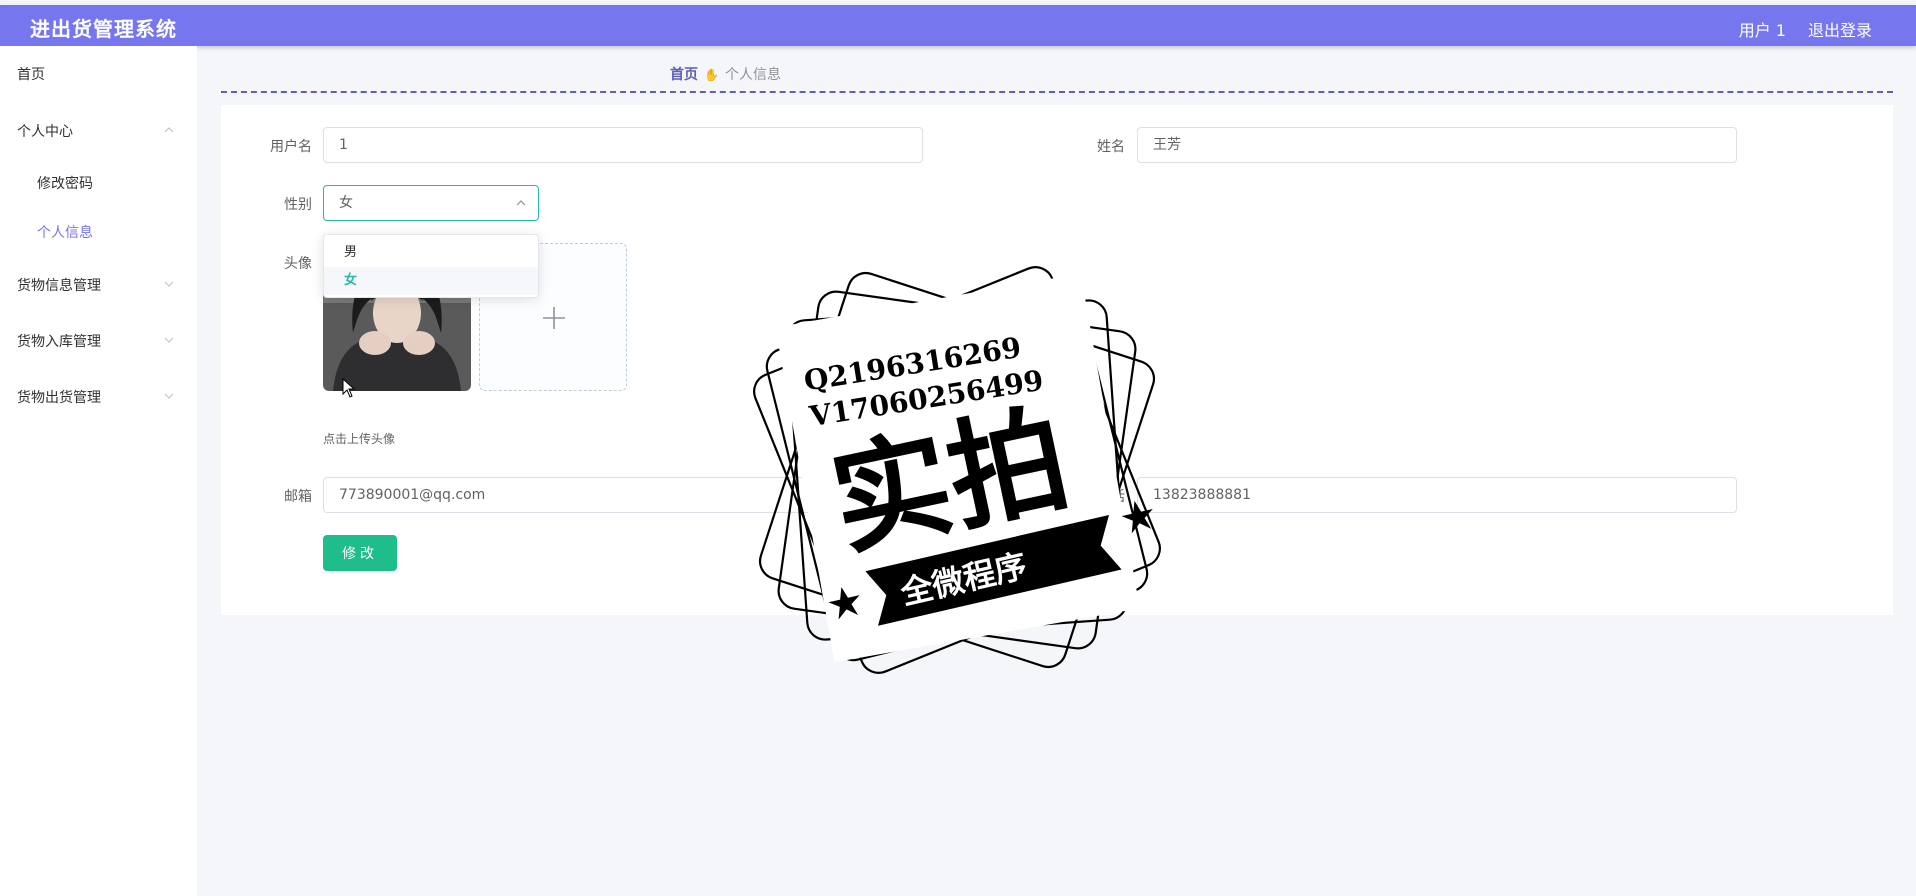  Describe the element at coordinates (1840, 29) in the screenshot. I see `logout-button: 退出登录` at that location.